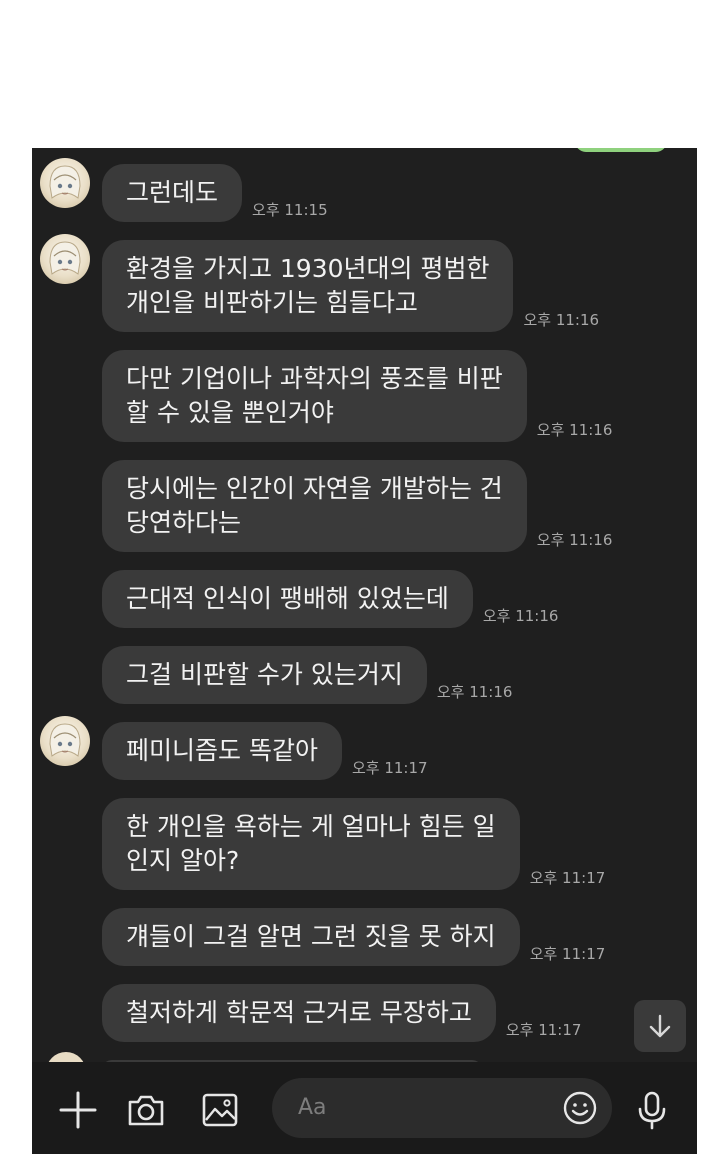 The image size is (714, 1157). I want to click on message-row: 걔들이 그걸 알면 그런 짓을 못 하지 오후 11:17, so click(353, 937).